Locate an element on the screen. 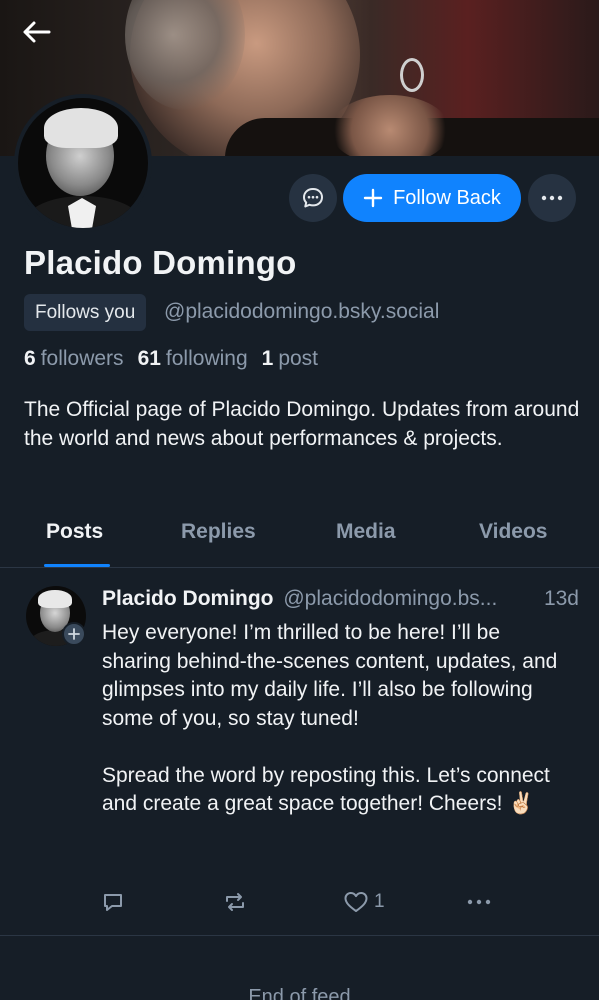 This screenshot has height=1000, width=599. more-options-button is located at coordinates (552, 198).